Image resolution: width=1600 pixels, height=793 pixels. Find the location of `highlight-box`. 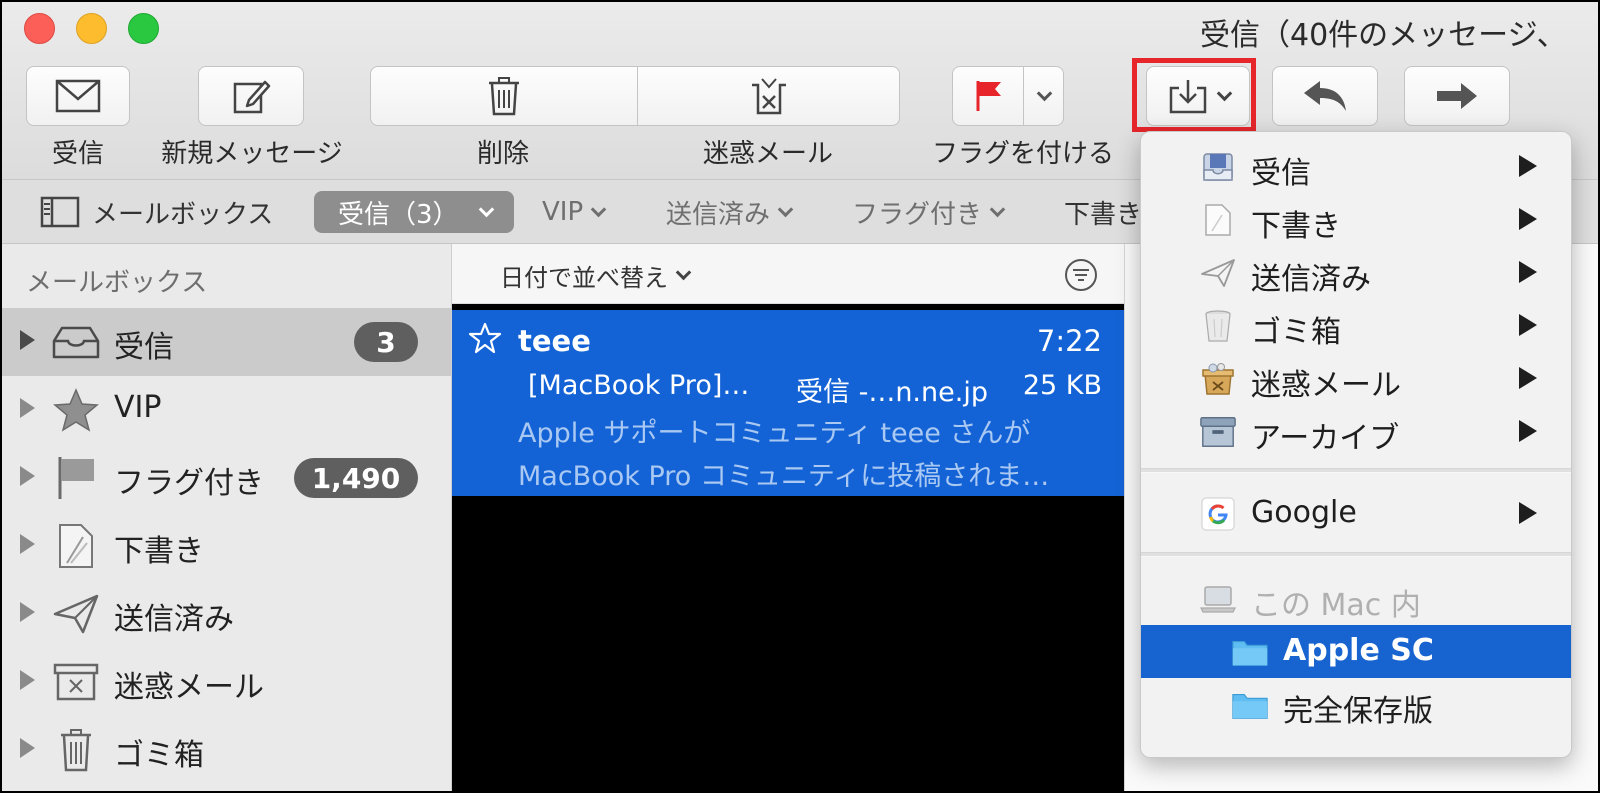

highlight-box is located at coordinates (1194, 95).